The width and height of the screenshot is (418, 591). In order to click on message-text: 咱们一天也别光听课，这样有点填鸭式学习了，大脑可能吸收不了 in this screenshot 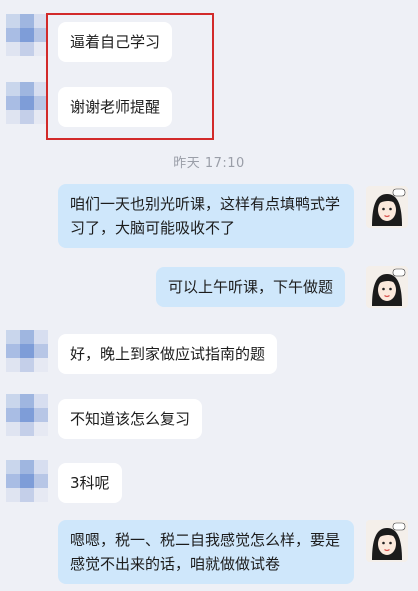, I will do `click(205, 216)`.